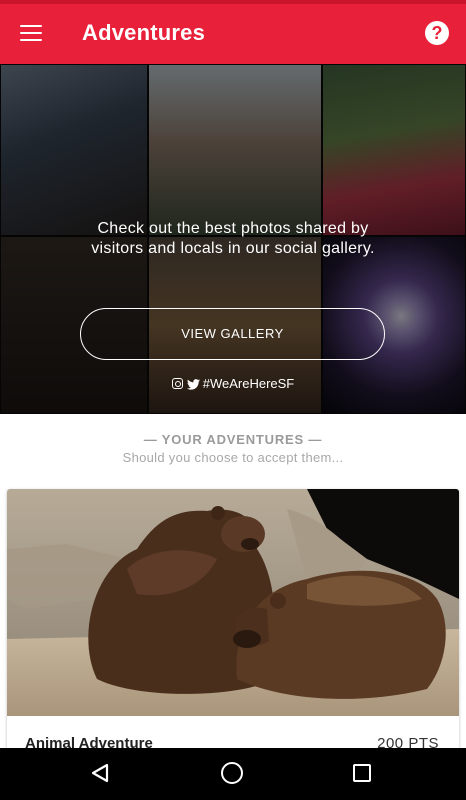 The image size is (466, 800). What do you see at coordinates (248, 383) in the screenshot?
I see `hashtag-text: #WeAreHereSF` at bounding box center [248, 383].